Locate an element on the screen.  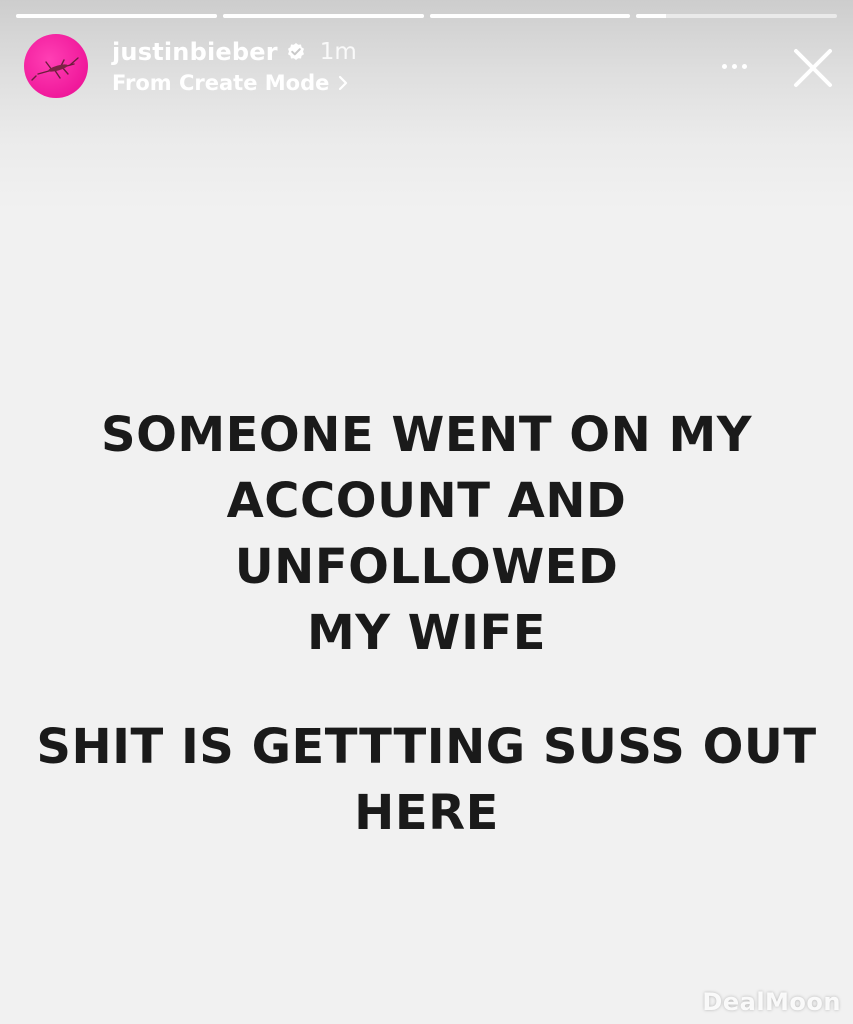
story-text-paragraph-2: SHIT IS GETTTING SUSS OUT HERE is located at coordinates (426, 780).